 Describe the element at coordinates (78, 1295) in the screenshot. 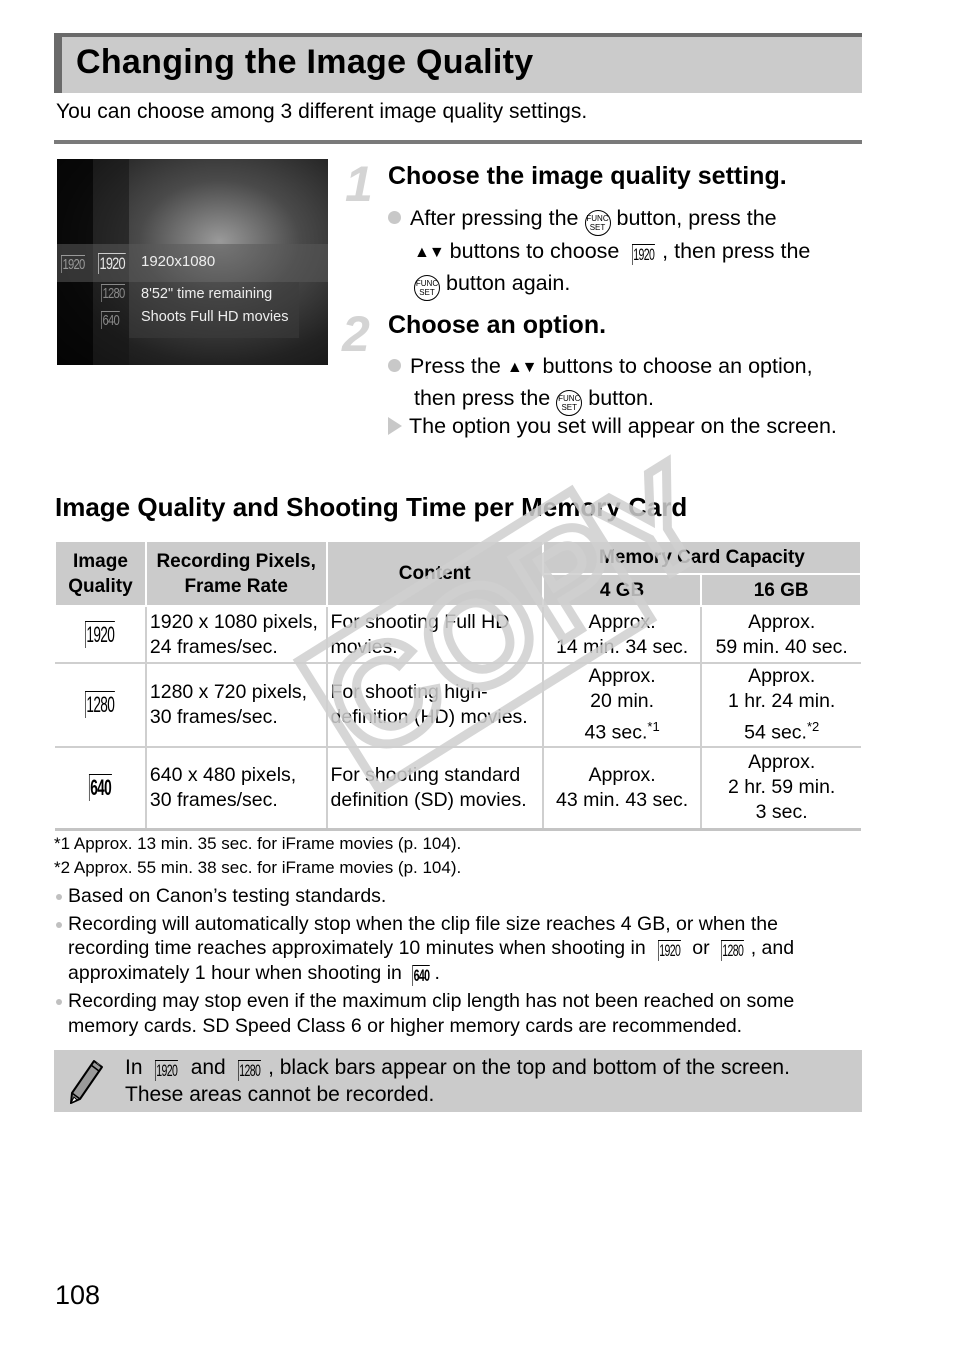

I see `page-number: 108` at that location.